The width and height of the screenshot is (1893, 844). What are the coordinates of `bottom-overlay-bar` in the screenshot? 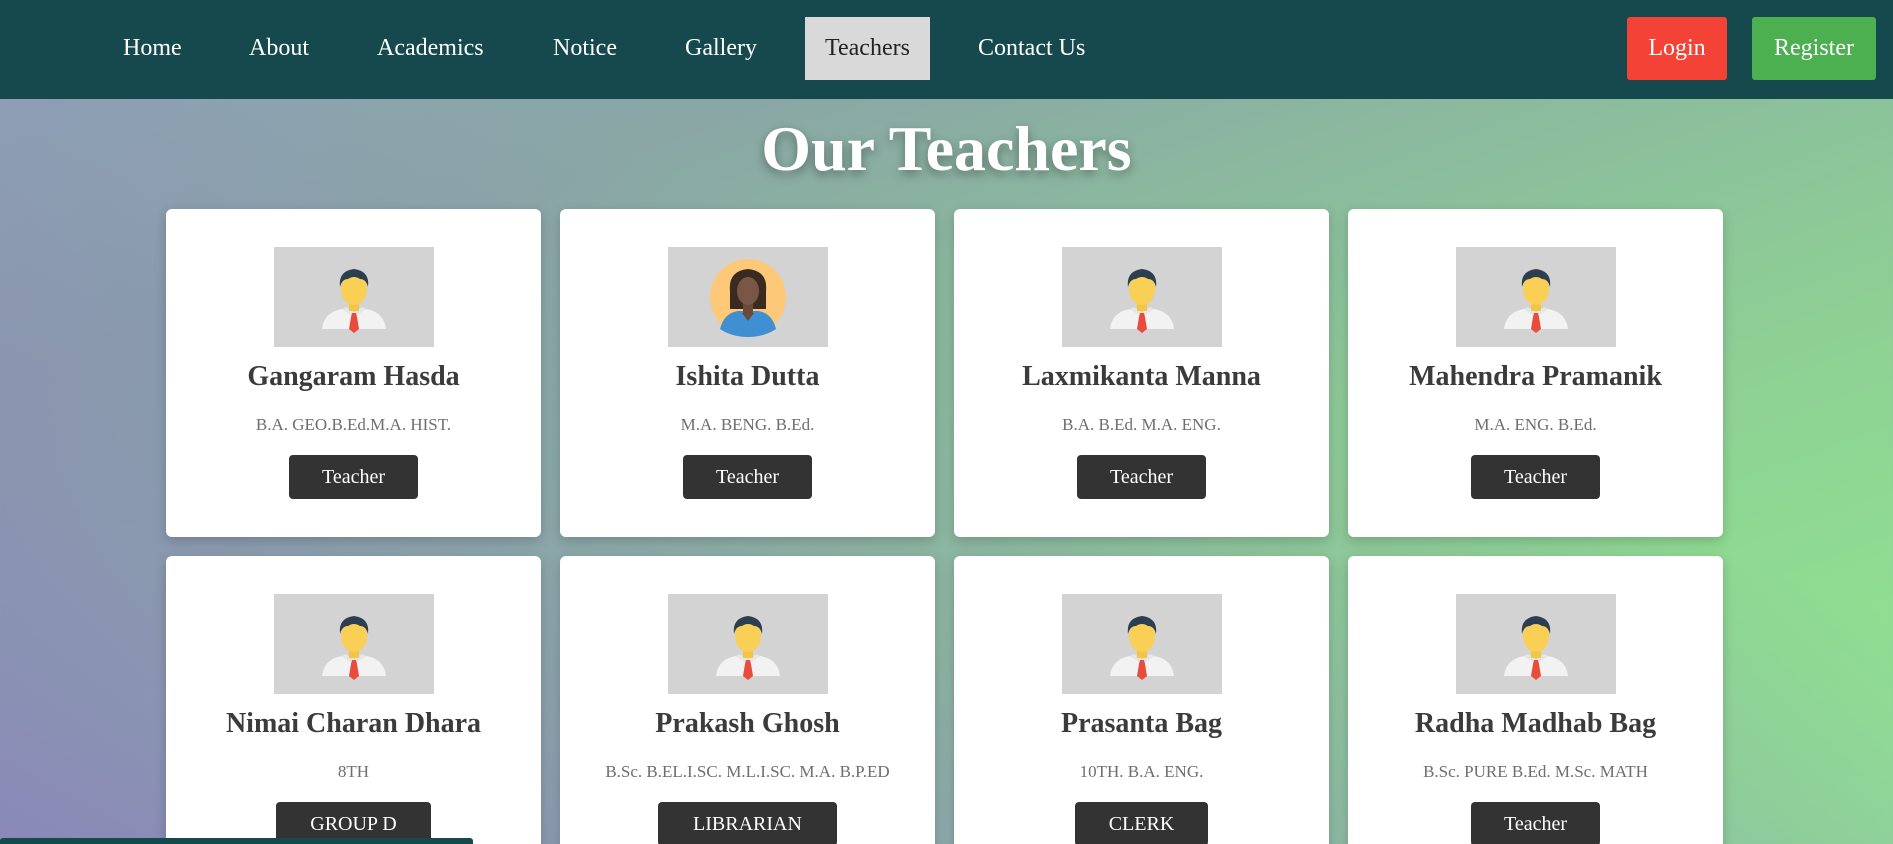 It's located at (236, 841).